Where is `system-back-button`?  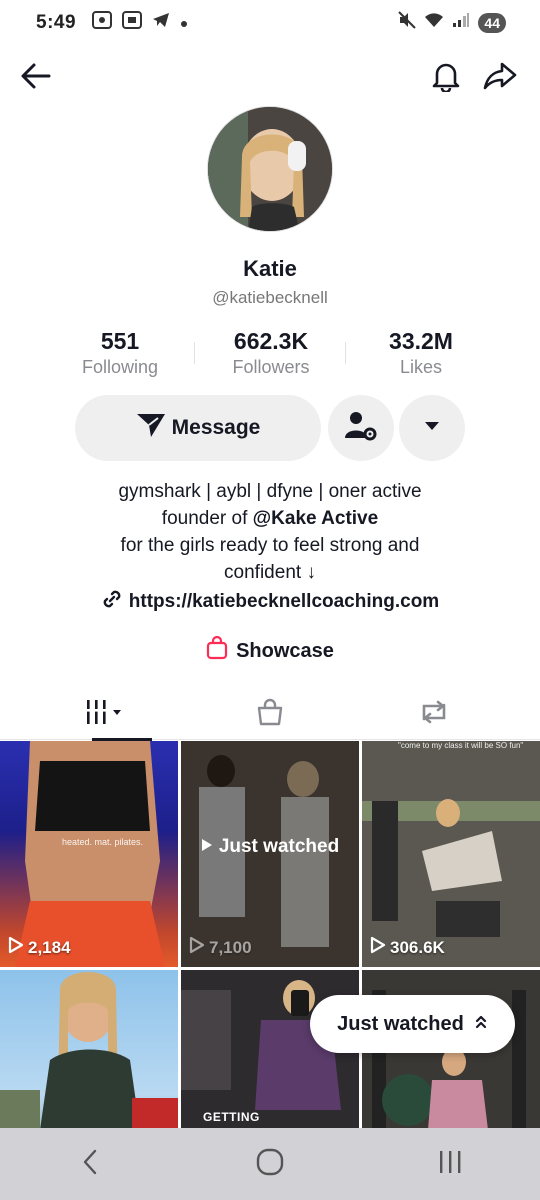
system-back-button is located at coordinates (90, 1164).